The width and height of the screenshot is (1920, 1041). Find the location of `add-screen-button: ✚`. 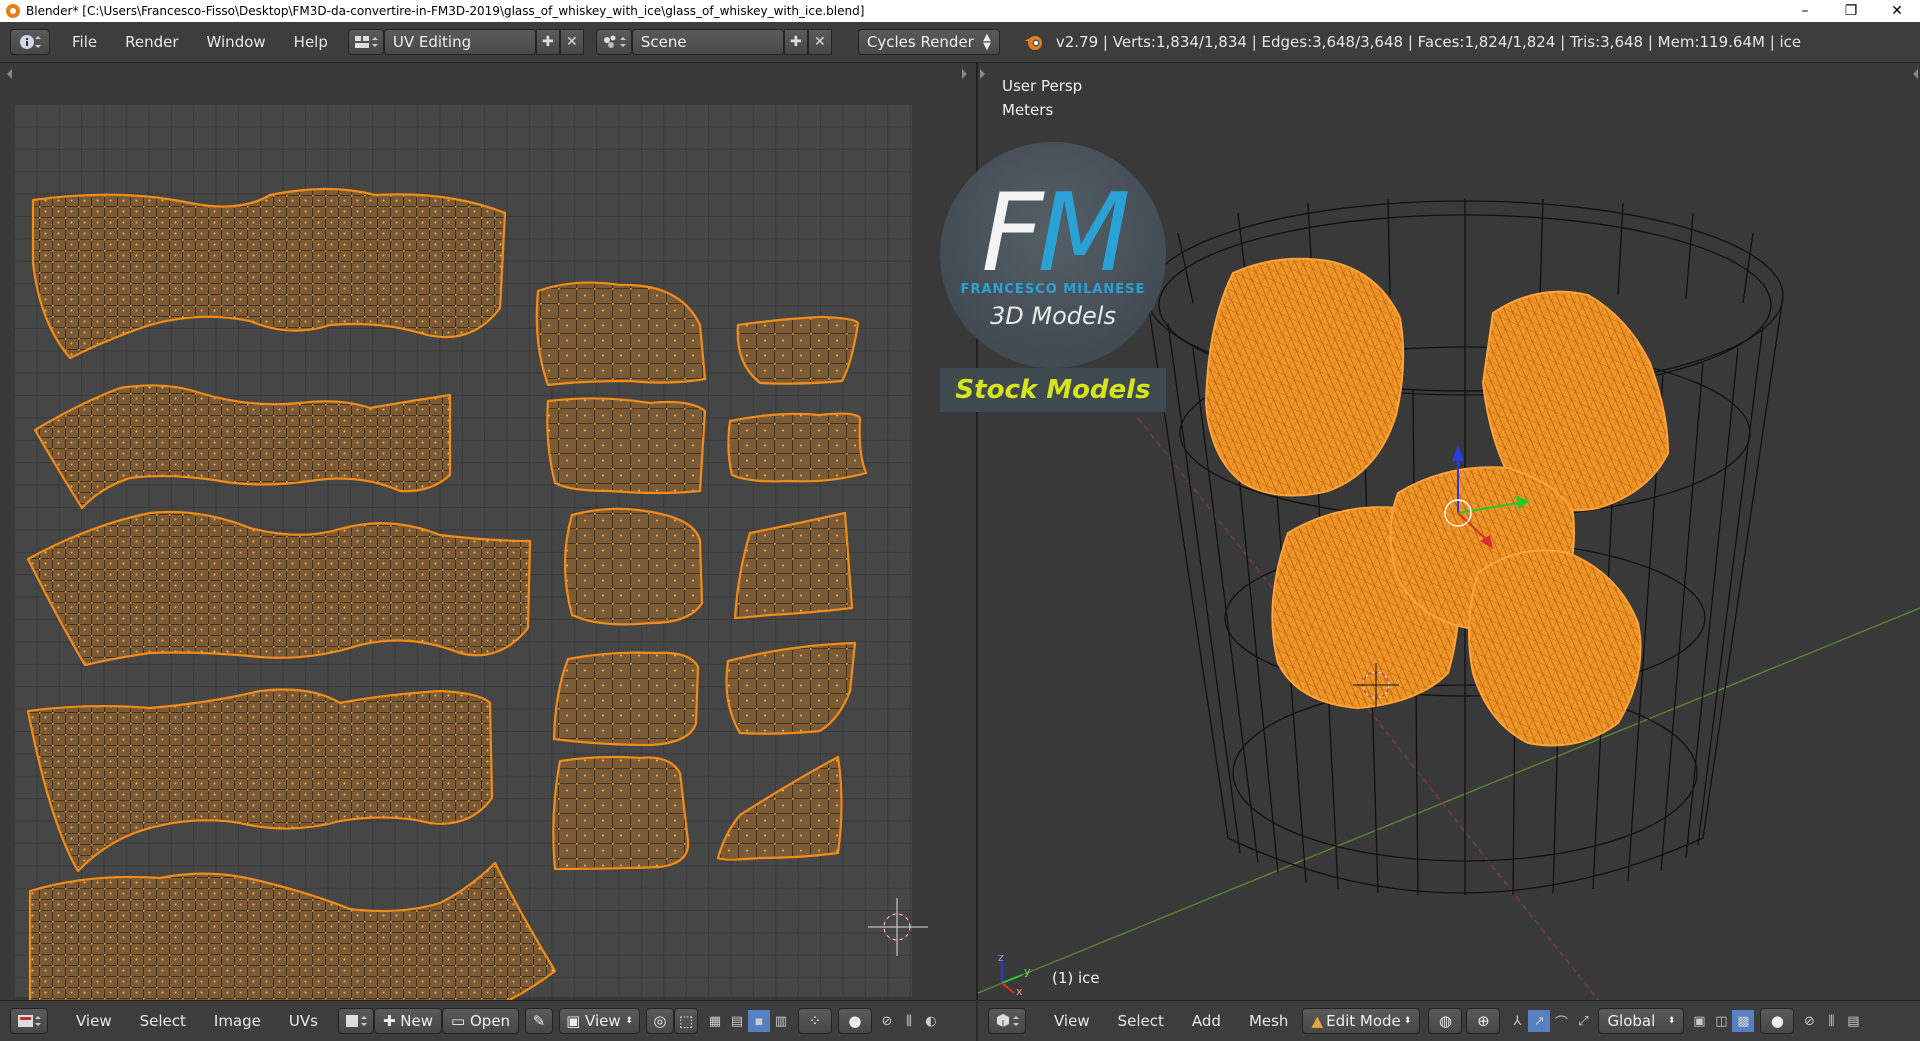

add-screen-button: ✚ is located at coordinates (547, 42).